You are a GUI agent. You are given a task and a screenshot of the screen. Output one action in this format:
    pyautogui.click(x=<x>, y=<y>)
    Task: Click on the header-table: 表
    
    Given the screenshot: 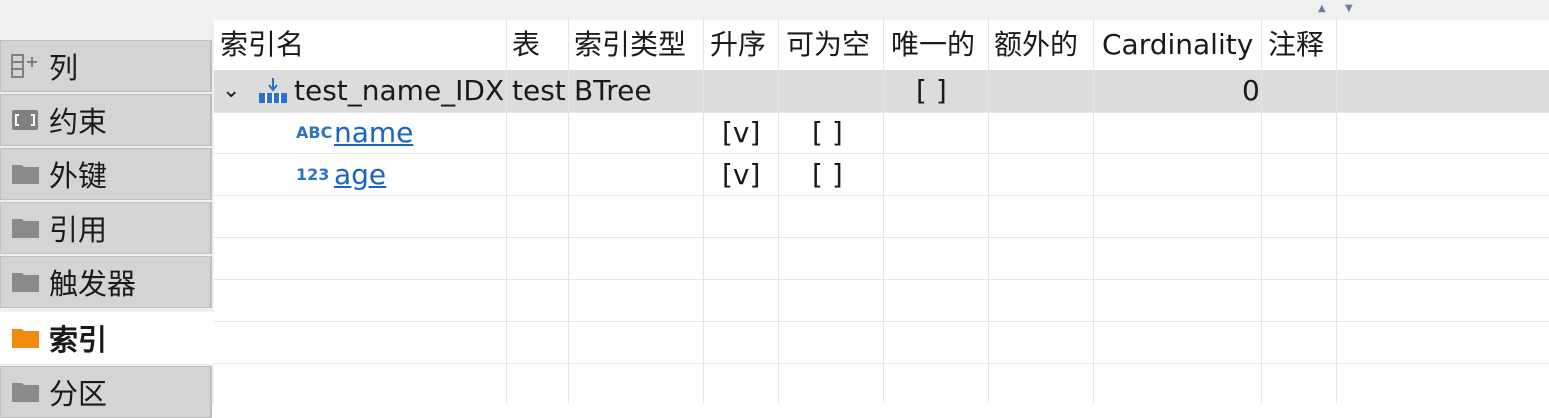 What is the action you would take?
    pyautogui.click(x=526, y=45)
    